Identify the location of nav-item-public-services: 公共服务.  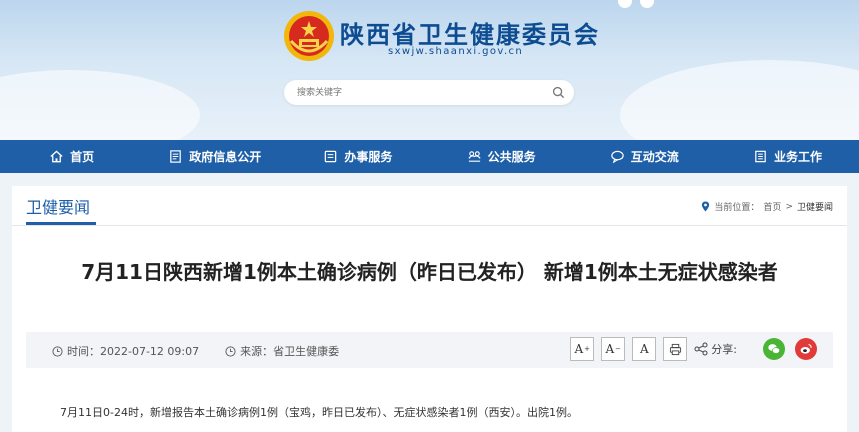
(501, 156).